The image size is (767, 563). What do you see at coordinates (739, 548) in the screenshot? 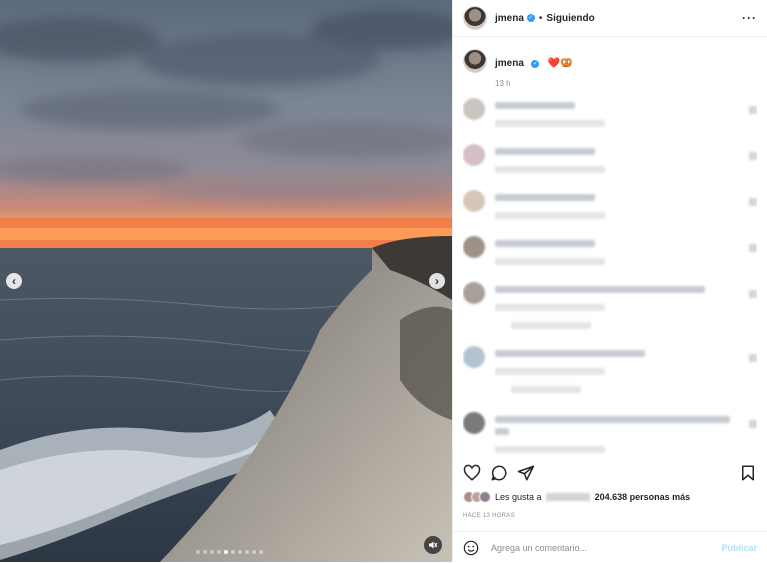
I see `publish-button: Publicar` at bounding box center [739, 548].